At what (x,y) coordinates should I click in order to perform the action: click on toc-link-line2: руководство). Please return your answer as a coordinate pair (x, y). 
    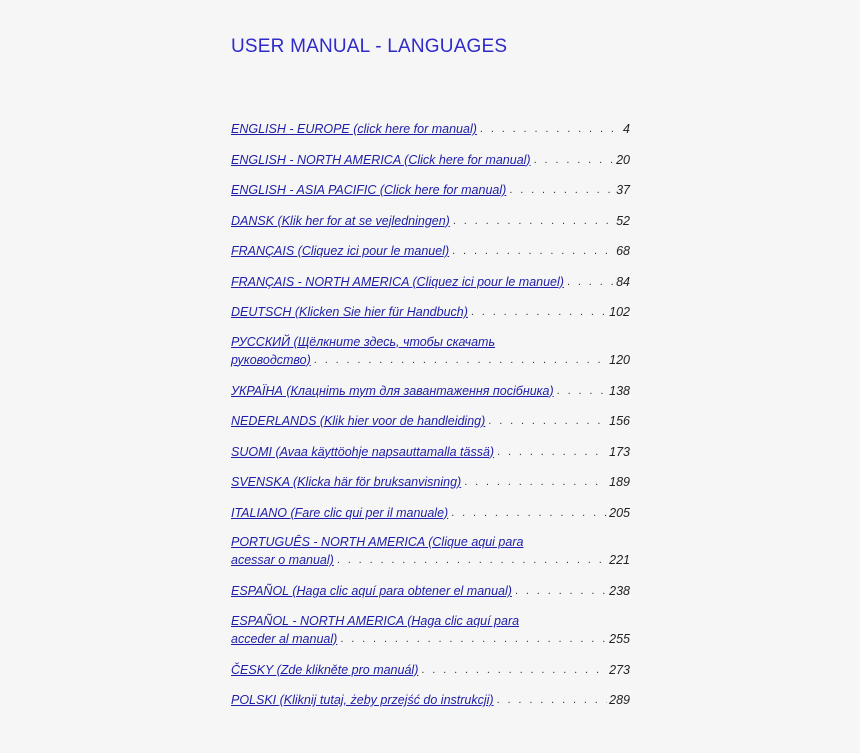
    Looking at the image, I should click on (271, 360).